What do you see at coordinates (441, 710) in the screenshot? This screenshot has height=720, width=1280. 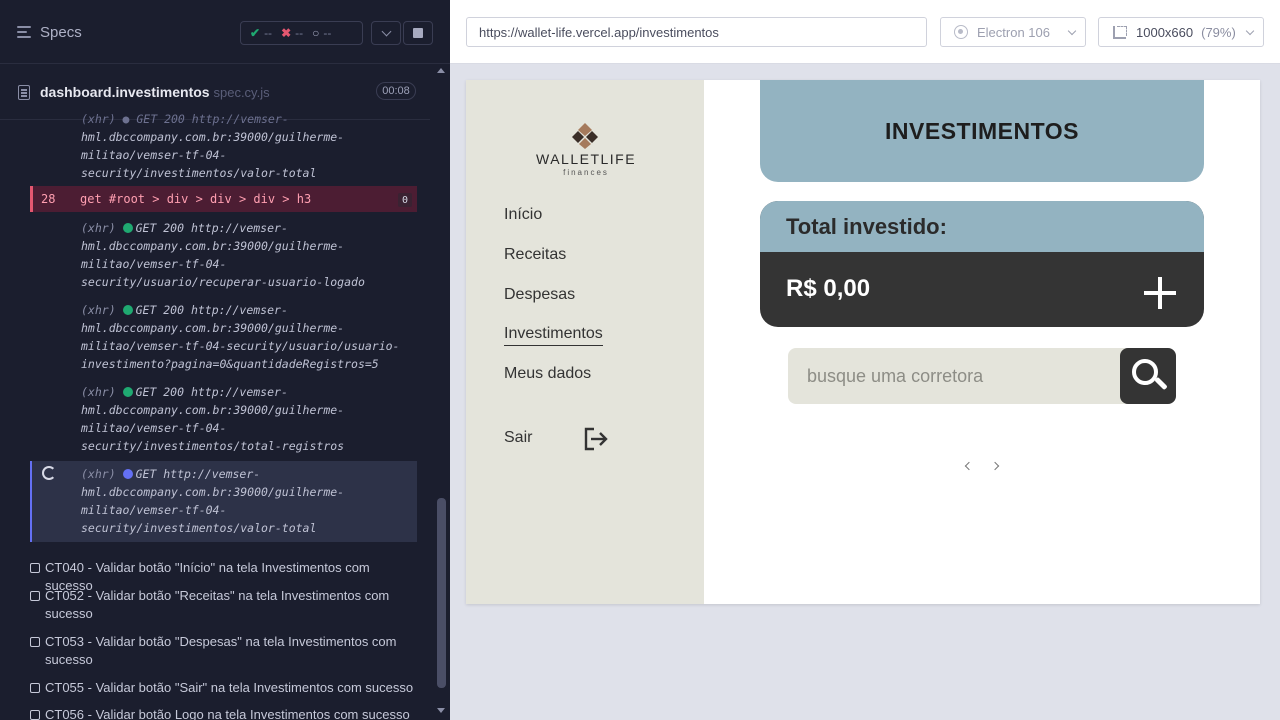 I see `scroll-down-icon` at bounding box center [441, 710].